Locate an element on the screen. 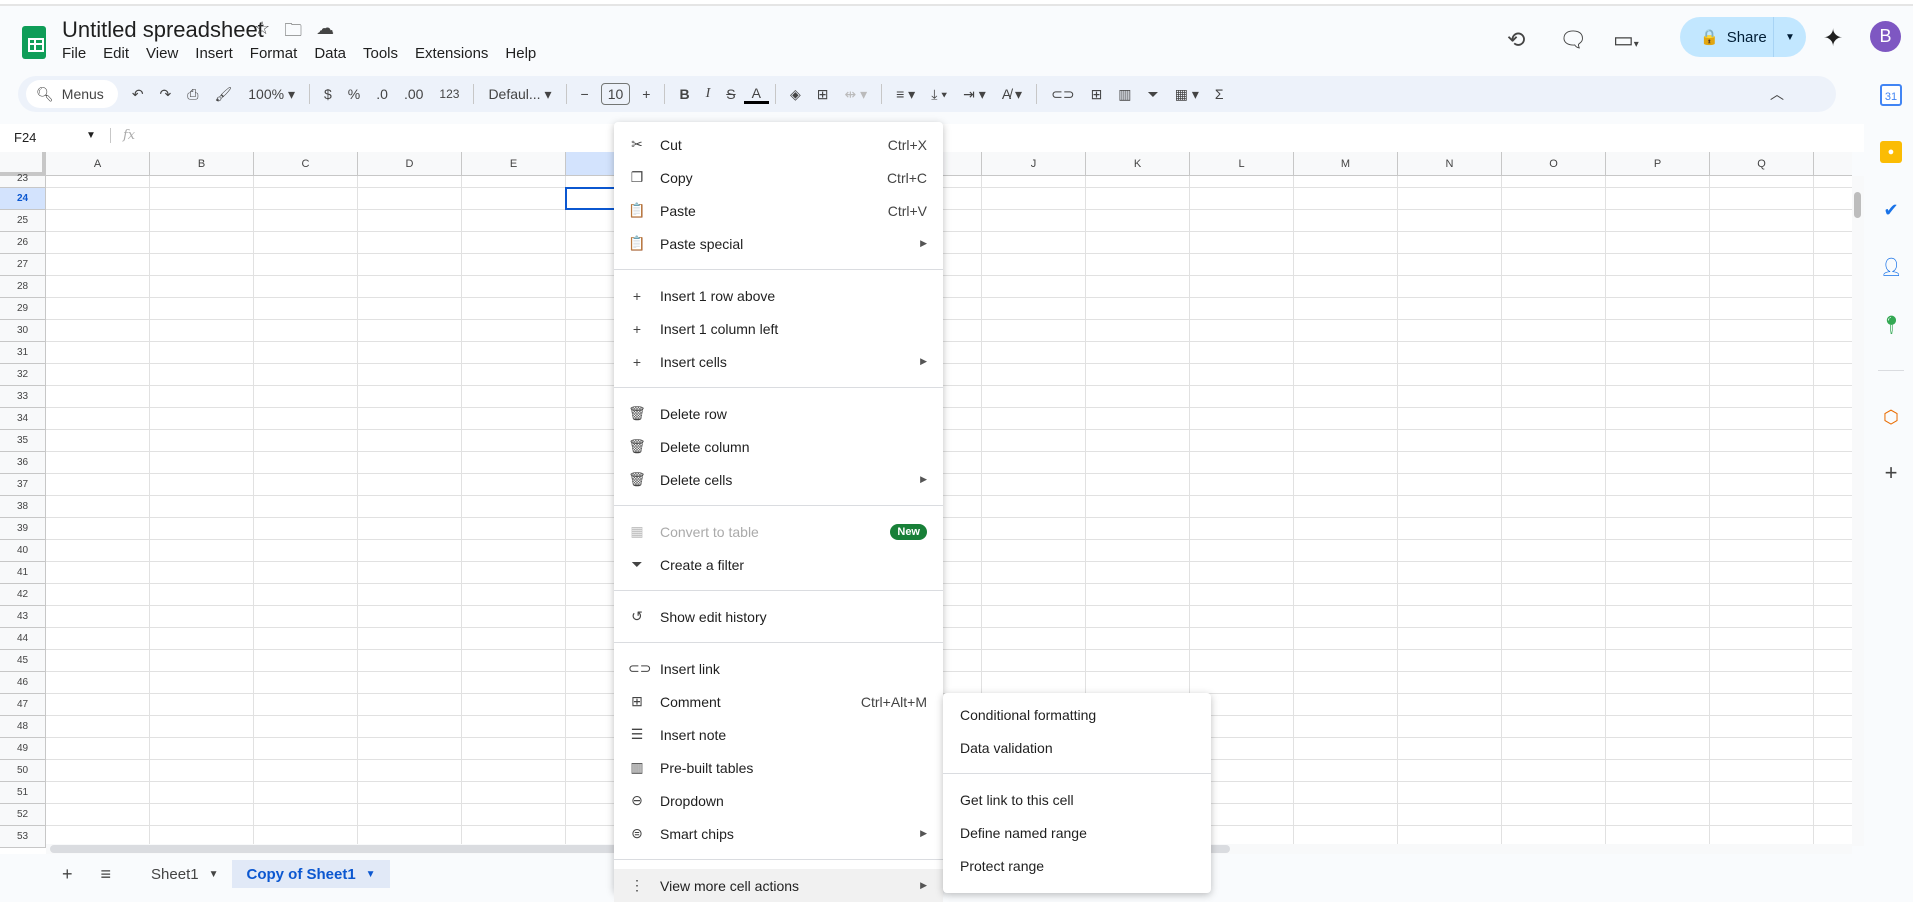 The image size is (1913, 902). menu-file: File is located at coordinates (78, 53).